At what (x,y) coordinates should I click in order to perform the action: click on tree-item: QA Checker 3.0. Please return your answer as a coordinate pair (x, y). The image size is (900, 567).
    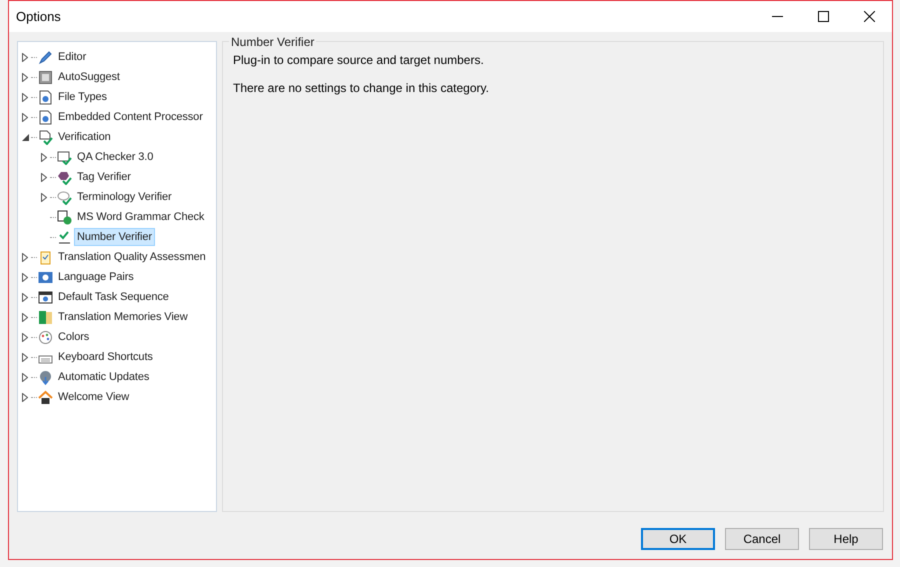
    Looking at the image, I should click on (115, 157).